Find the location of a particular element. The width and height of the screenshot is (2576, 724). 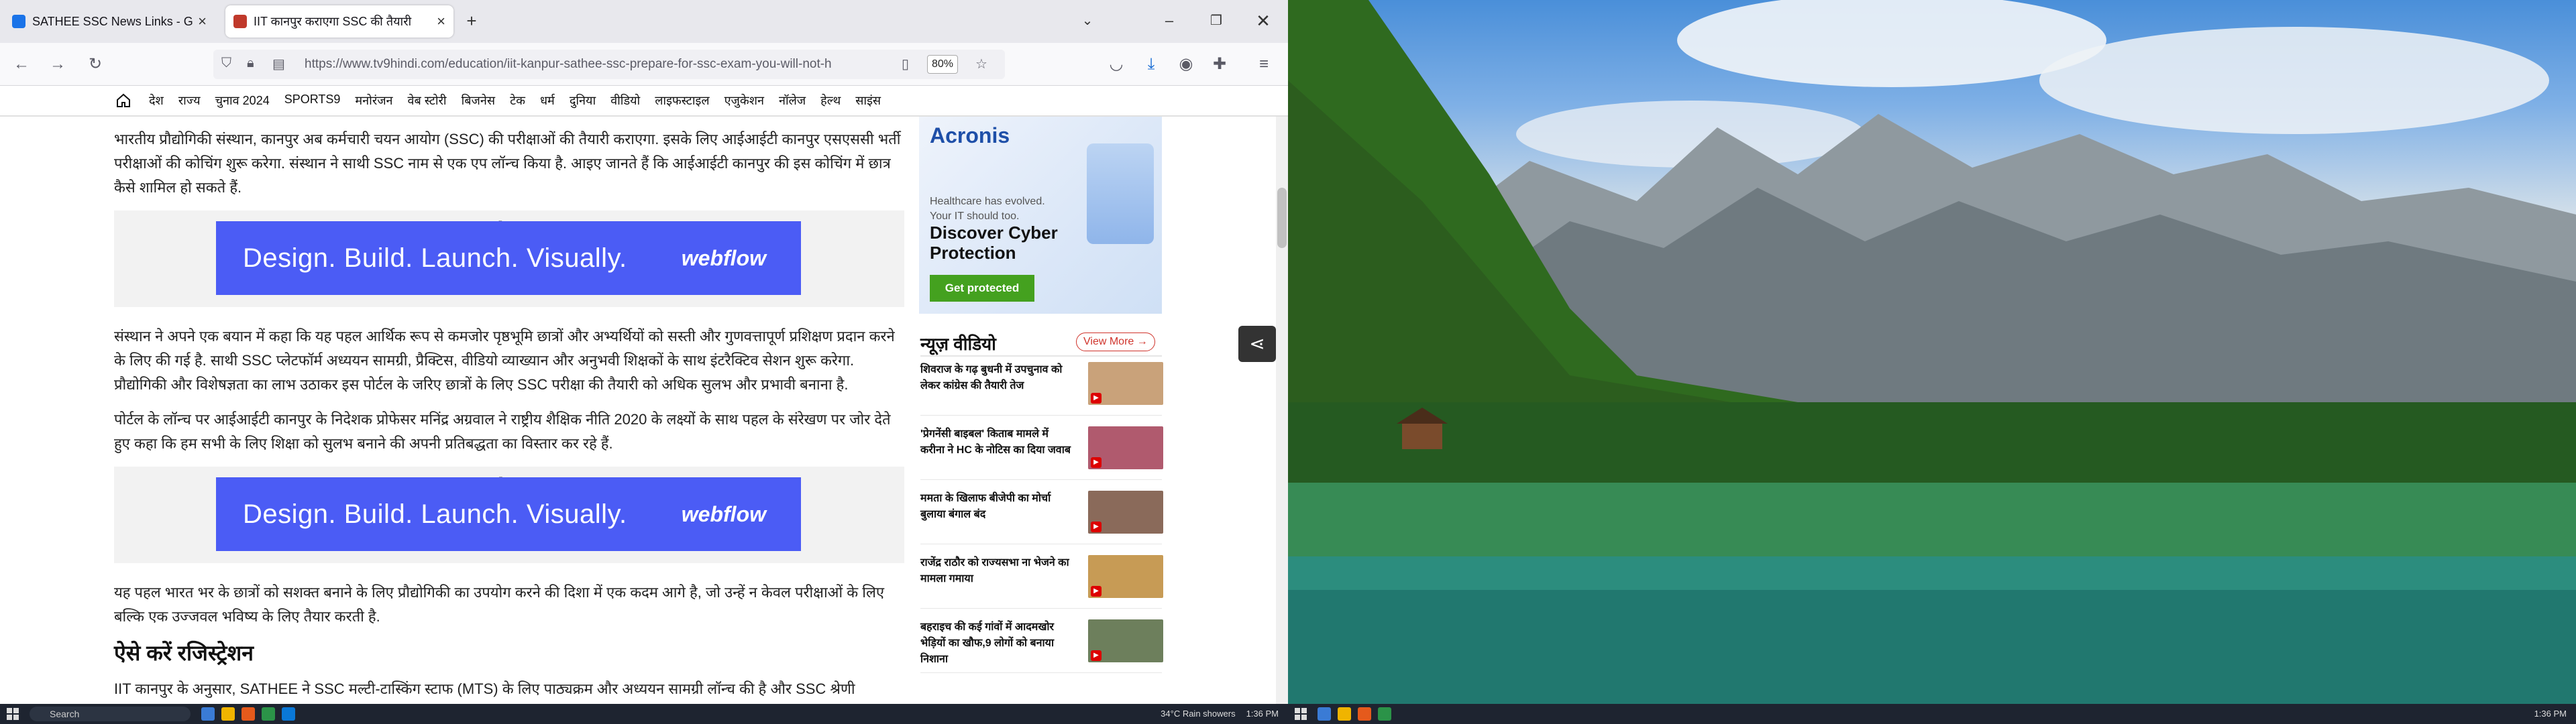

get-protected-button: Get protected is located at coordinates (982, 288).